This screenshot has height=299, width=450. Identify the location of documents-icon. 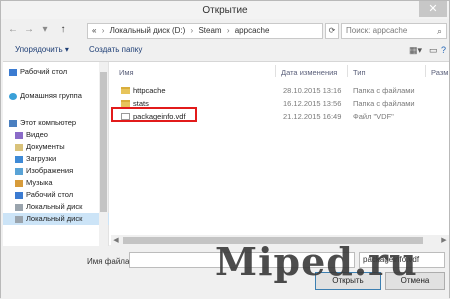
(19, 147).